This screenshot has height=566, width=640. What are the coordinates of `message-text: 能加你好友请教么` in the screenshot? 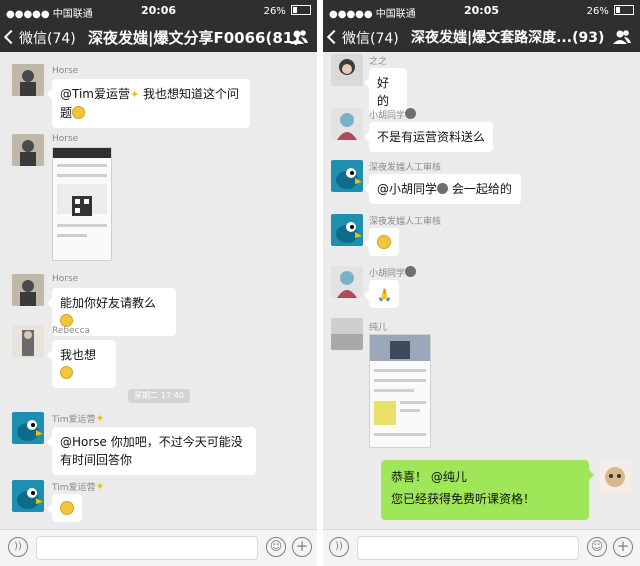 It's located at (108, 303).